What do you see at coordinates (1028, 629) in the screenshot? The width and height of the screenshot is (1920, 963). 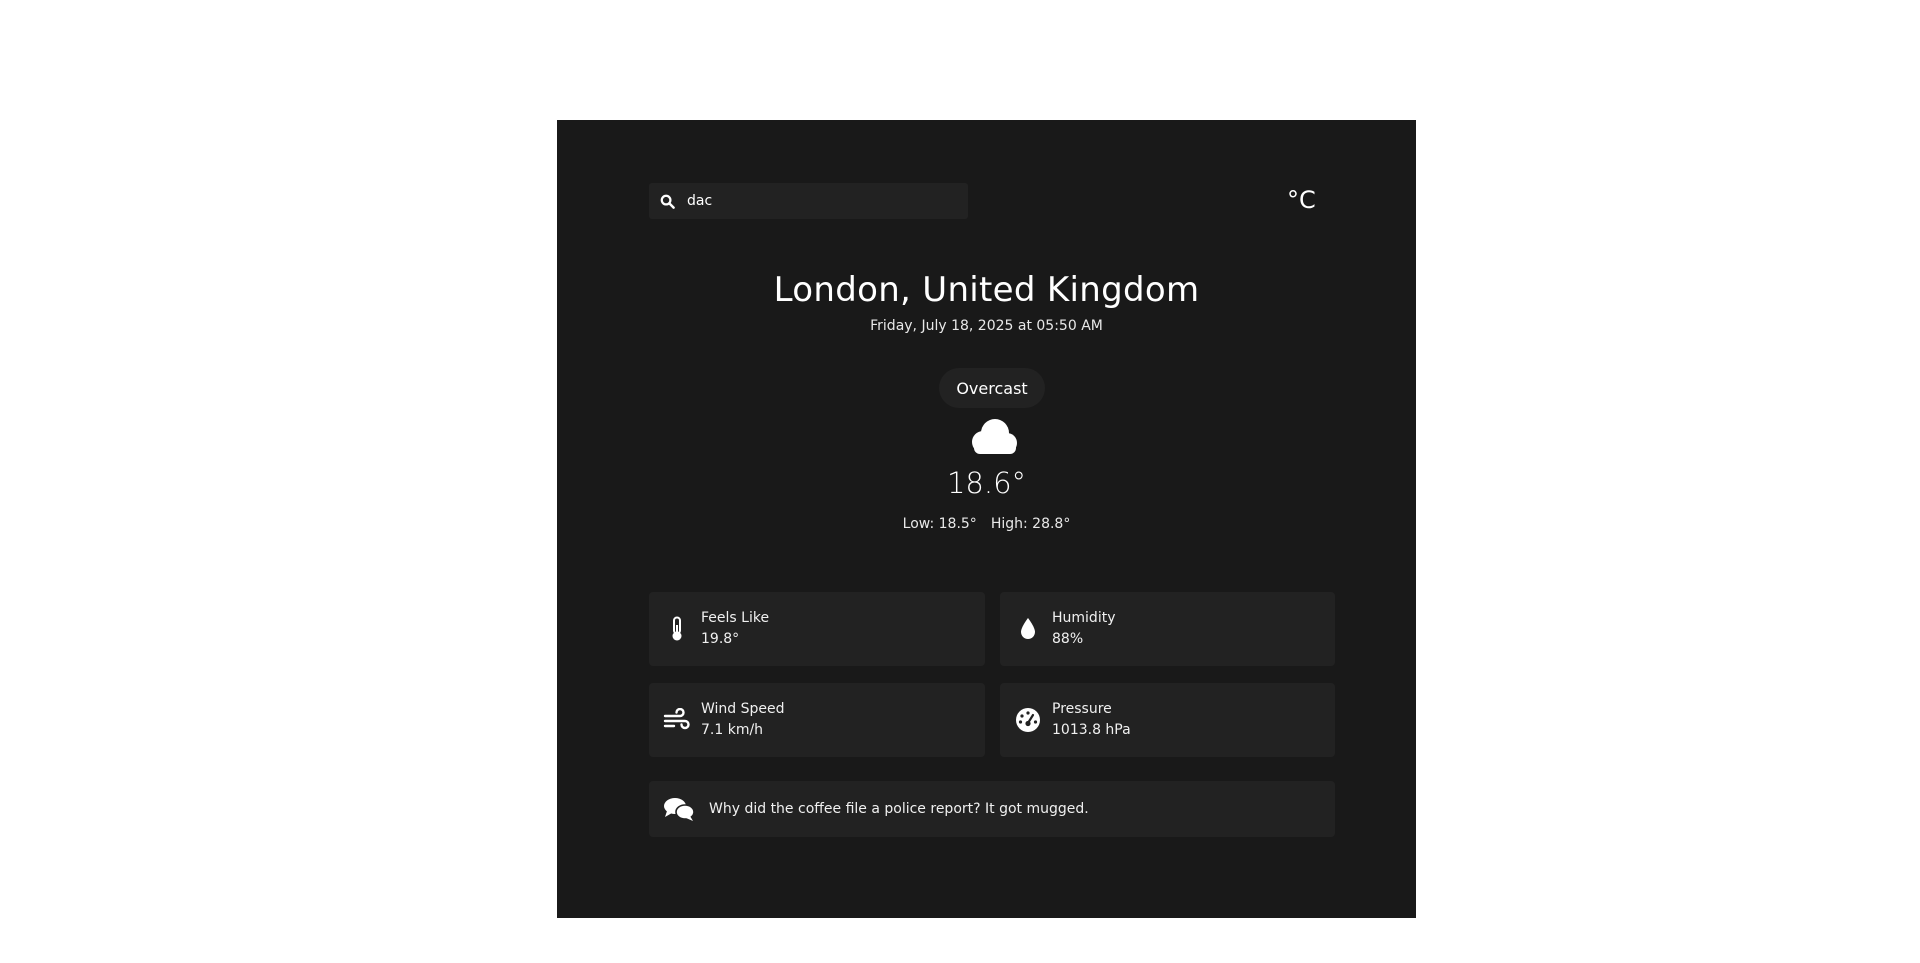 I see `droplet-icon` at bounding box center [1028, 629].